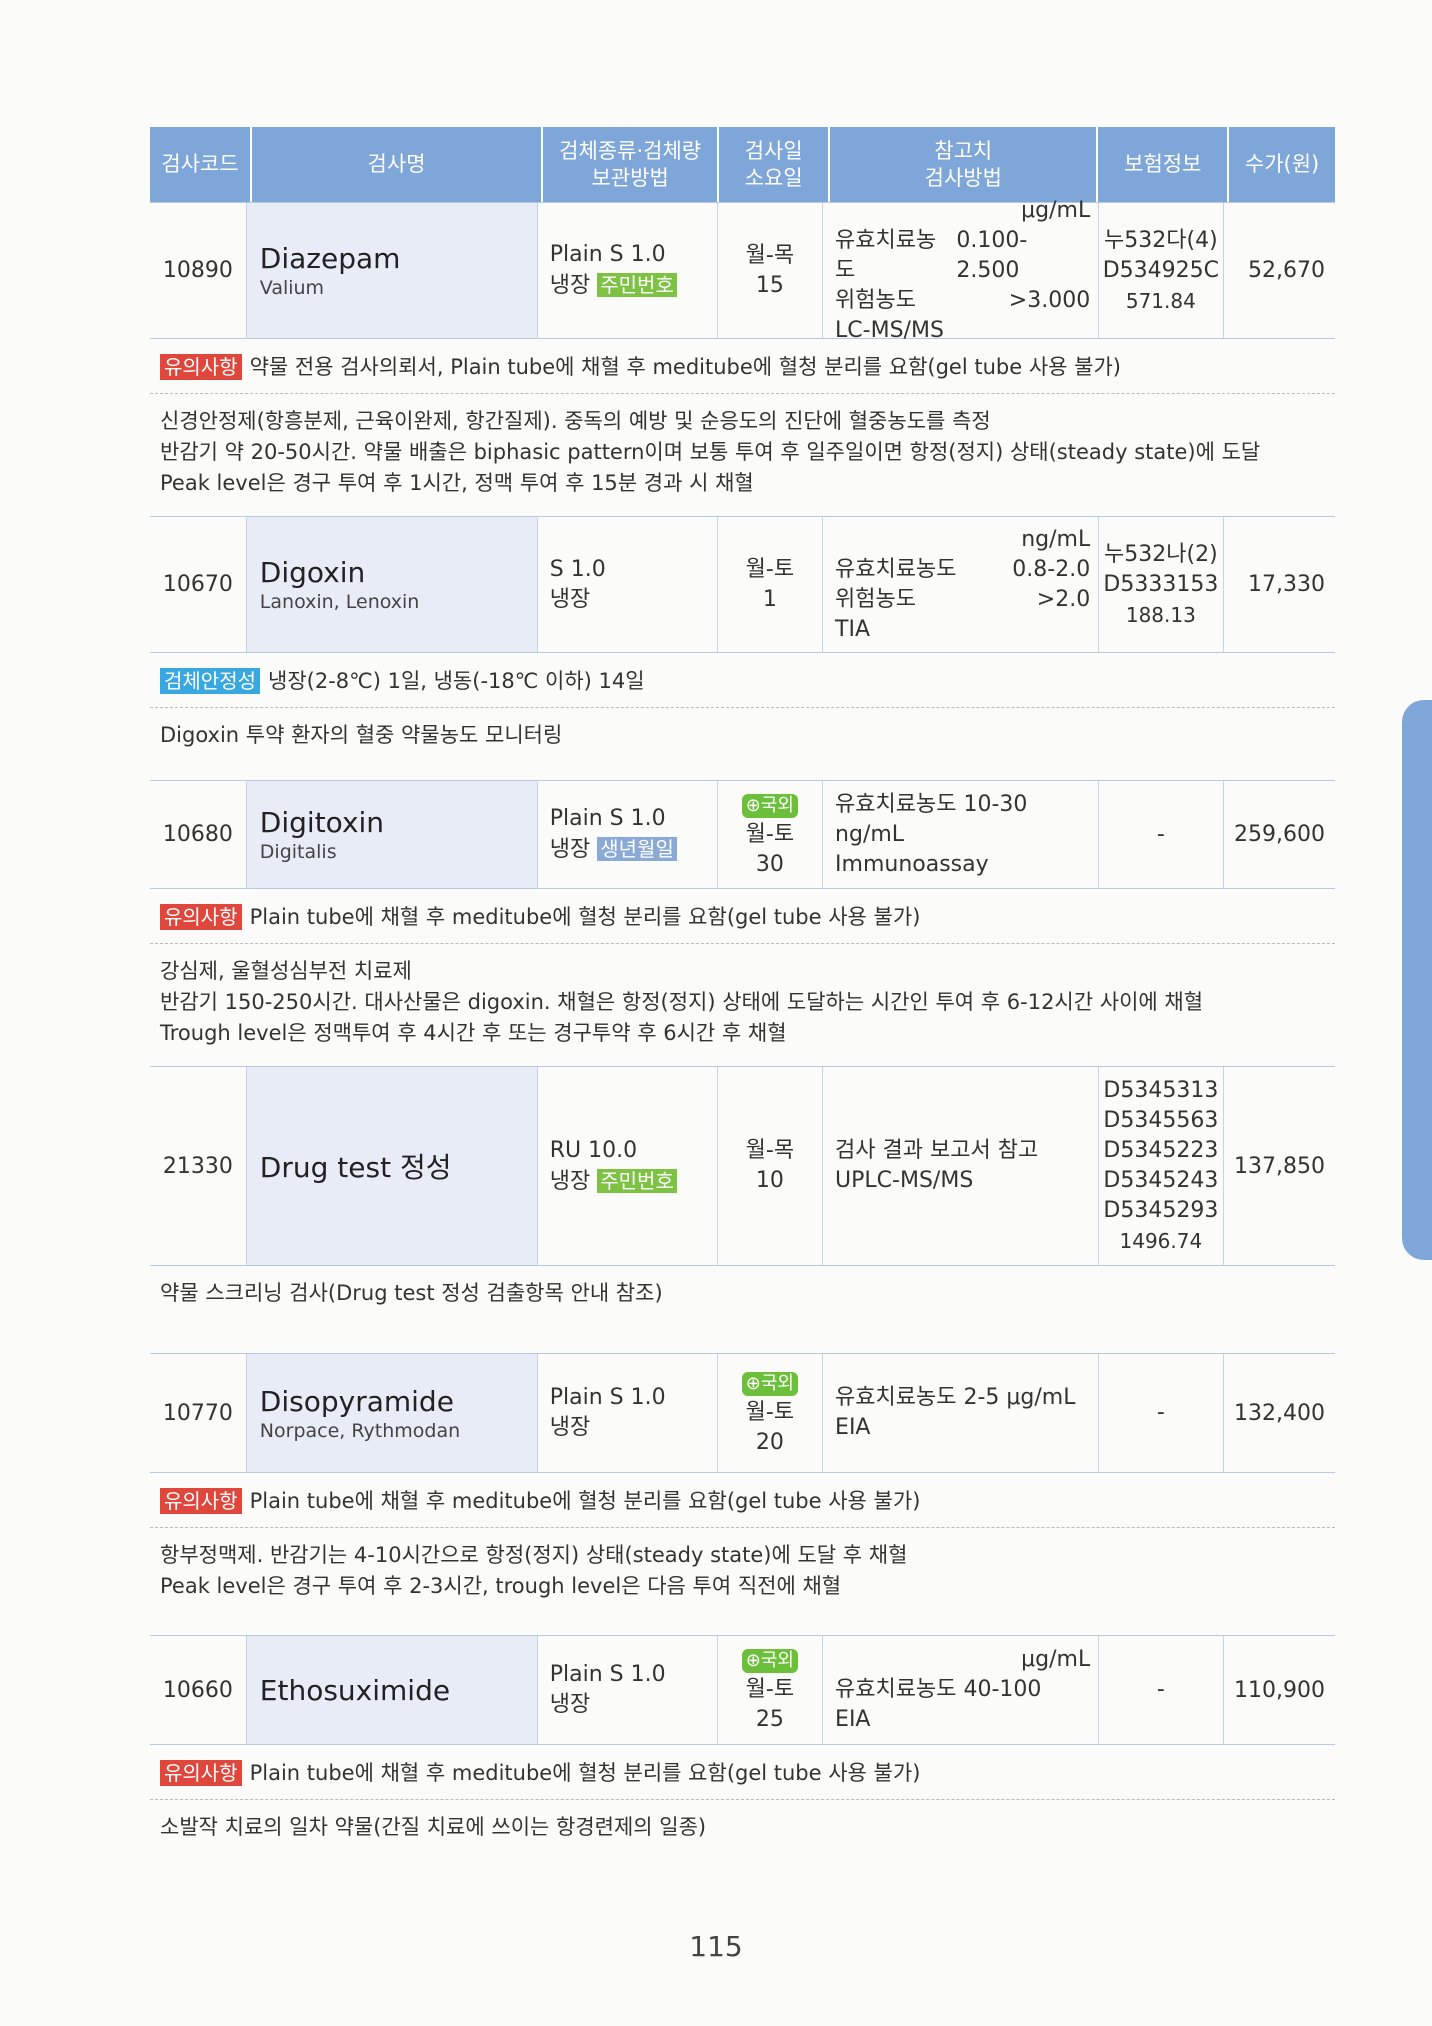 The image size is (1432, 2026). Describe the element at coordinates (1279, 1413) in the screenshot. I see `price: 132,400` at that location.